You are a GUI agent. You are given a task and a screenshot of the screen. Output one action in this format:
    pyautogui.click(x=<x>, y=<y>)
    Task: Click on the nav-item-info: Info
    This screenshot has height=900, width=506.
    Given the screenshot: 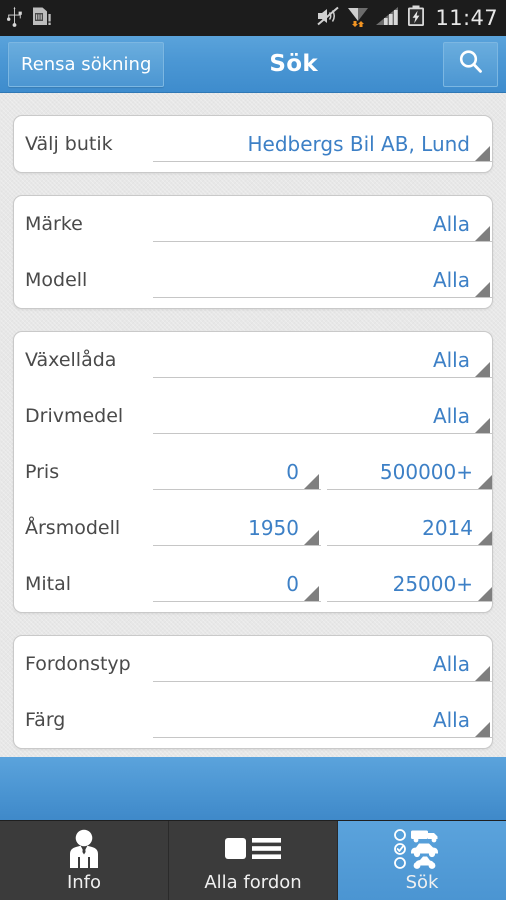 What is the action you would take?
    pyautogui.click(x=84, y=860)
    